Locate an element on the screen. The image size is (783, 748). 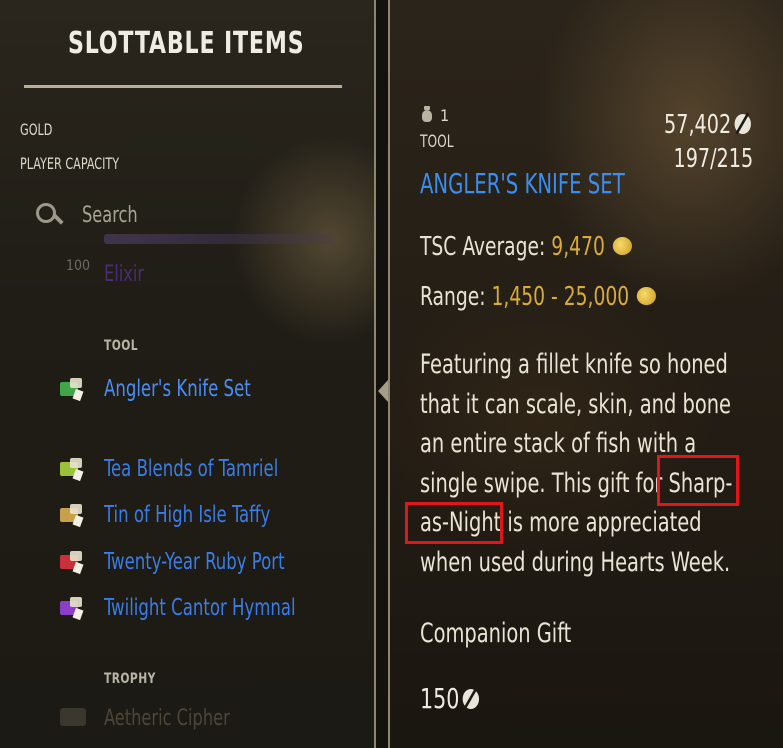
item-name: Tea Blends of Tamriel is located at coordinates (191, 469).